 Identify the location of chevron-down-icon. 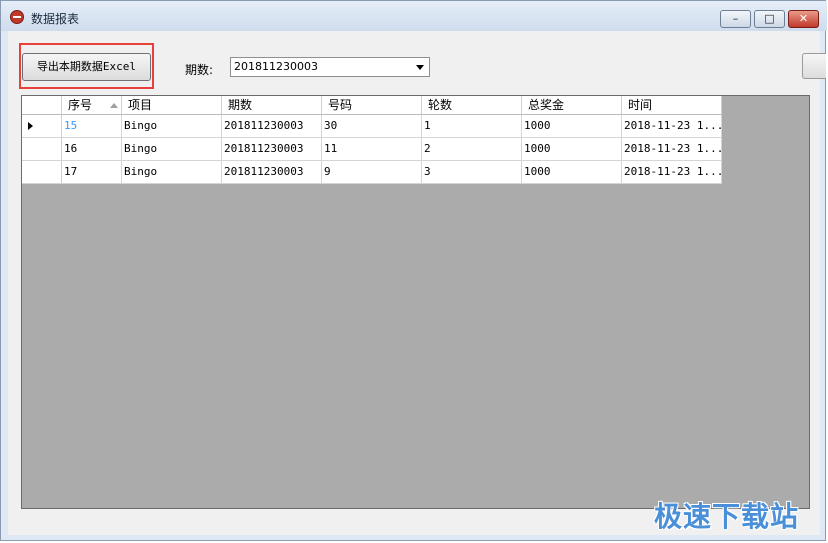
(420, 67).